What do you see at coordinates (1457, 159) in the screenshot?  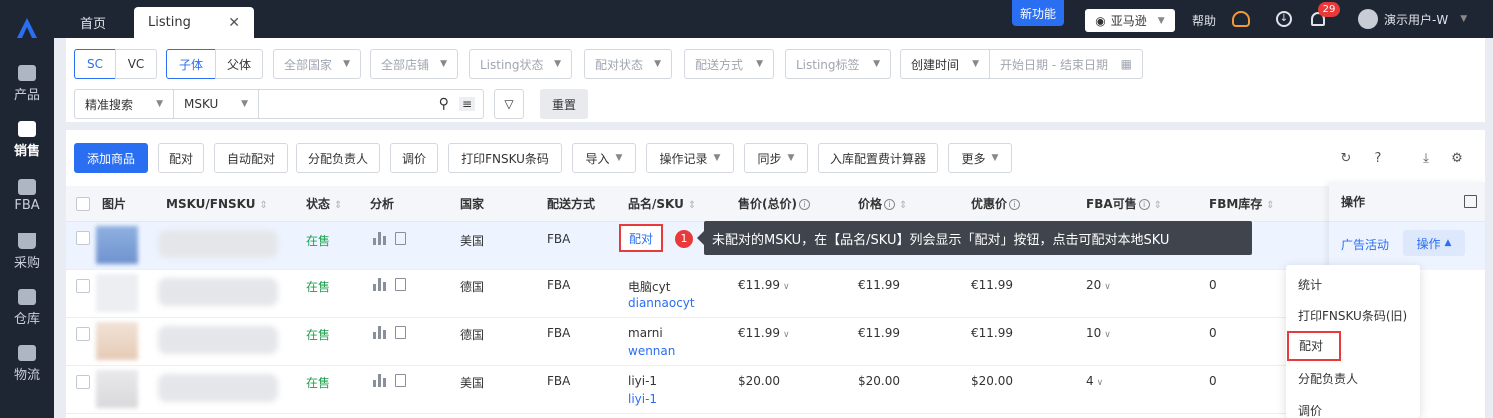 I see `settings-icon: ⚙` at bounding box center [1457, 159].